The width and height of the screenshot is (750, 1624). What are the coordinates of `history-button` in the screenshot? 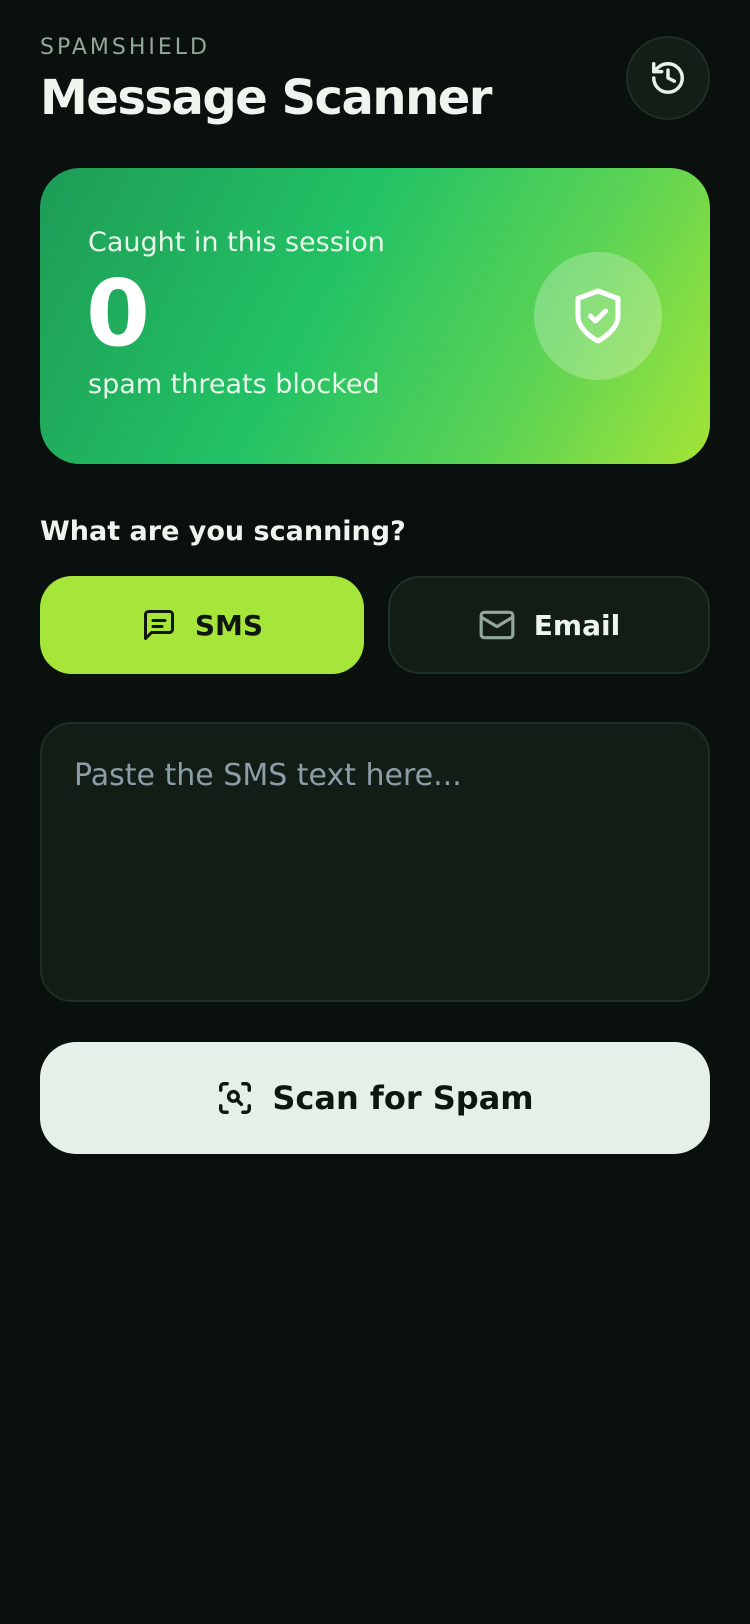 It's located at (668, 78).